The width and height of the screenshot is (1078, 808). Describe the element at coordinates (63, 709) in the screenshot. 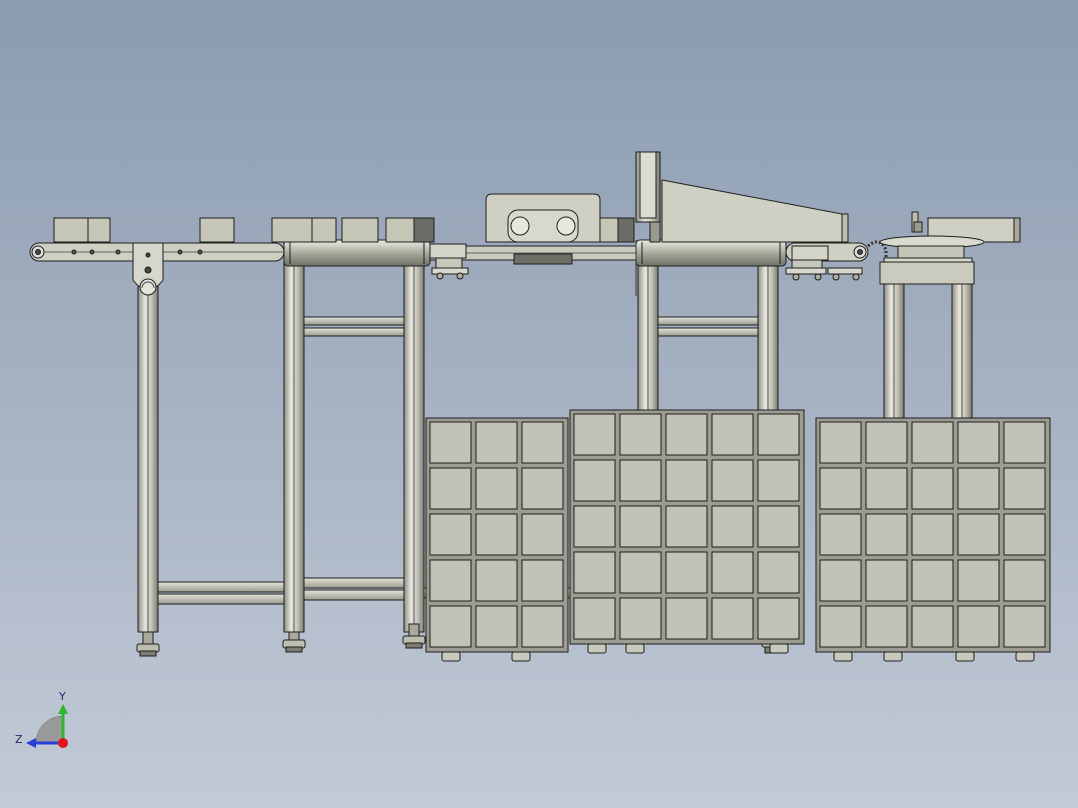

I see `triad-y-arrow` at that location.